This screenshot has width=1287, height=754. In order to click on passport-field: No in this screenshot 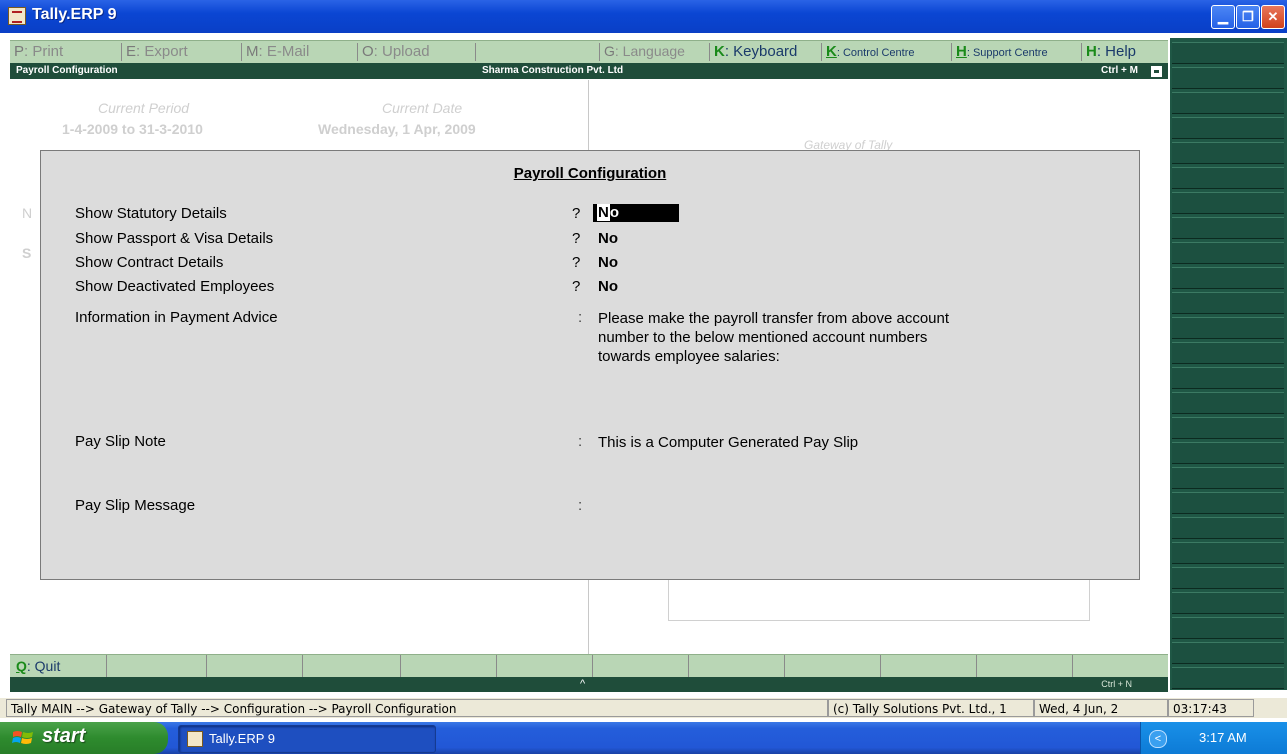, I will do `click(608, 238)`.